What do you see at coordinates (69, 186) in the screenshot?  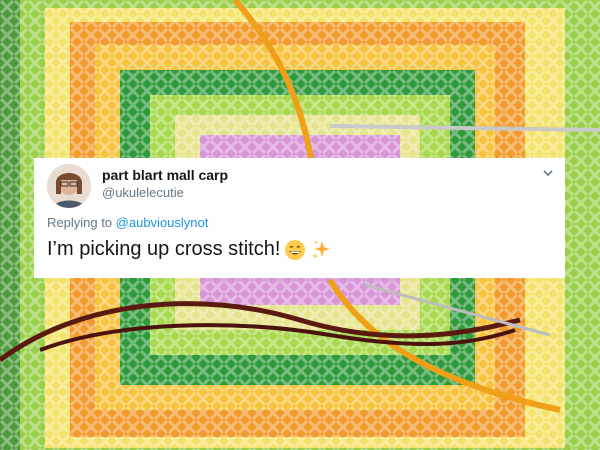 I see `avatar` at bounding box center [69, 186].